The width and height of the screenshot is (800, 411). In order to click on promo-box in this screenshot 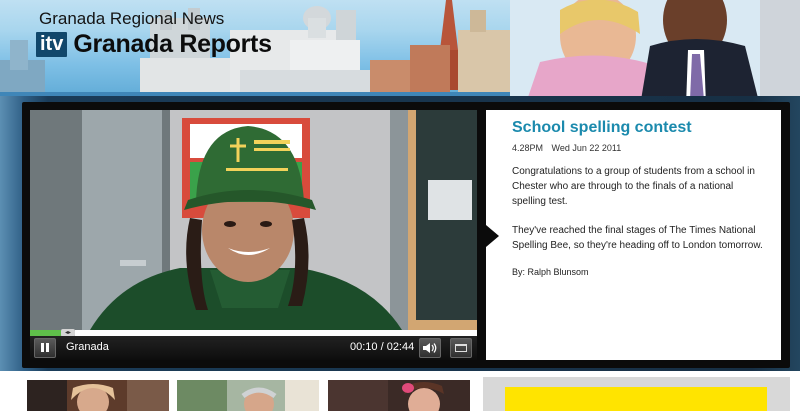, I will do `click(636, 394)`.